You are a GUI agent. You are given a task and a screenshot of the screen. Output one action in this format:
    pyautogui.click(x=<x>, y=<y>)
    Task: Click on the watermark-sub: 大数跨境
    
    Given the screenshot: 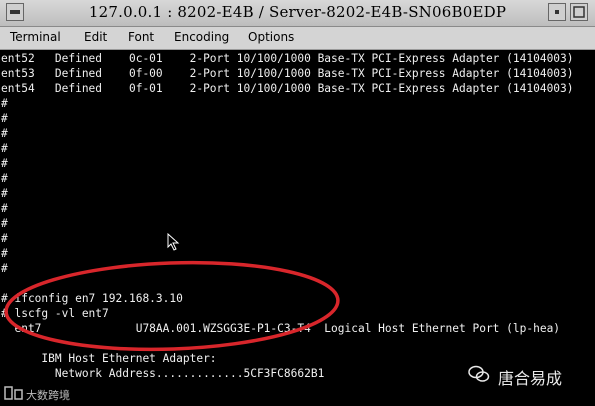 What is the action you would take?
    pyautogui.click(x=48, y=395)
    